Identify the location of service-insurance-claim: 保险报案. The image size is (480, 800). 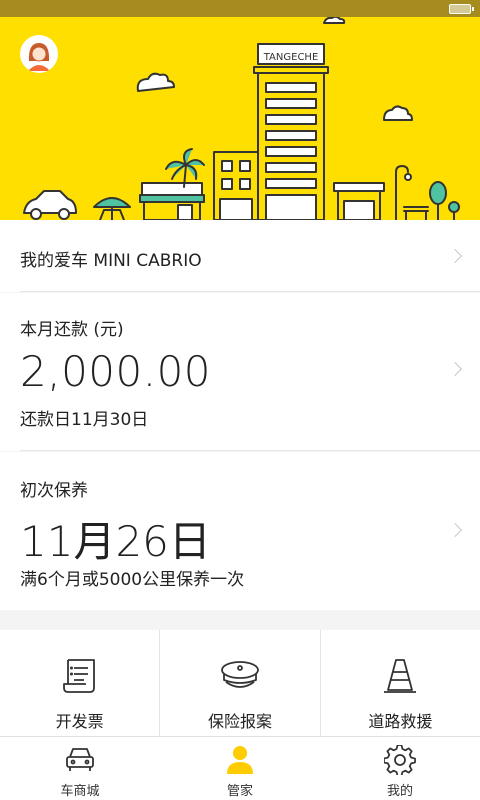
(240, 683).